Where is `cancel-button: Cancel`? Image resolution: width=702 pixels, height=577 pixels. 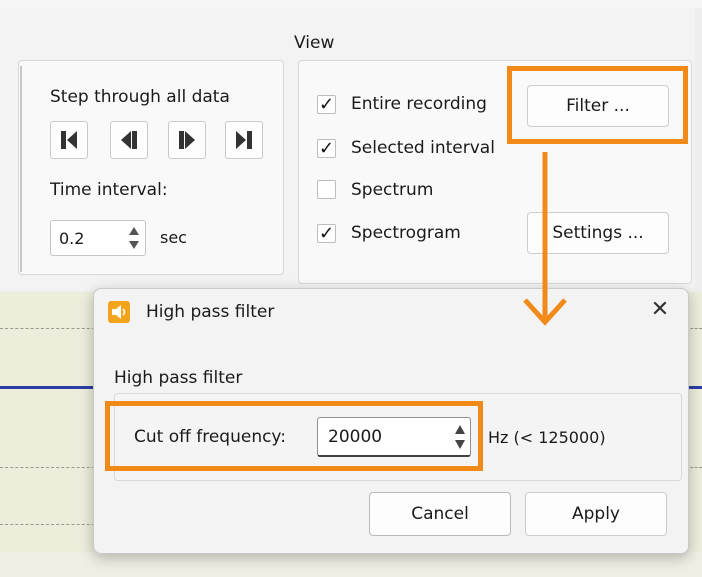 cancel-button: Cancel is located at coordinates (440, 514).